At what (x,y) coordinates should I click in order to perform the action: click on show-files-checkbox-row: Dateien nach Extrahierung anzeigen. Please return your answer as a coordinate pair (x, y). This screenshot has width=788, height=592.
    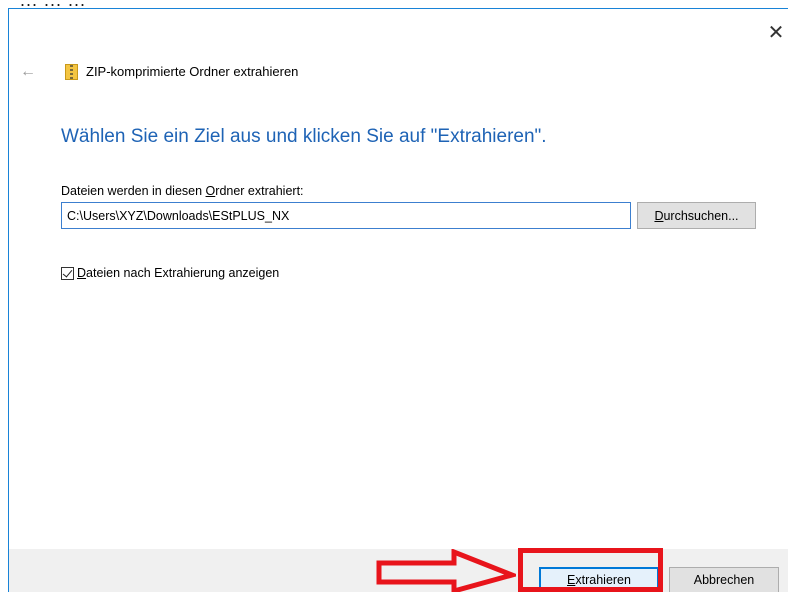
    Looking at the image, I should click on (170, 273).